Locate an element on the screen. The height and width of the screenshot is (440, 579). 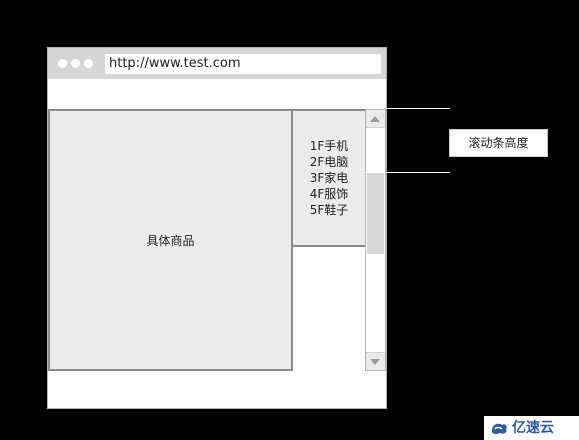
scroll-up-button is located at coordinates (375, 119).